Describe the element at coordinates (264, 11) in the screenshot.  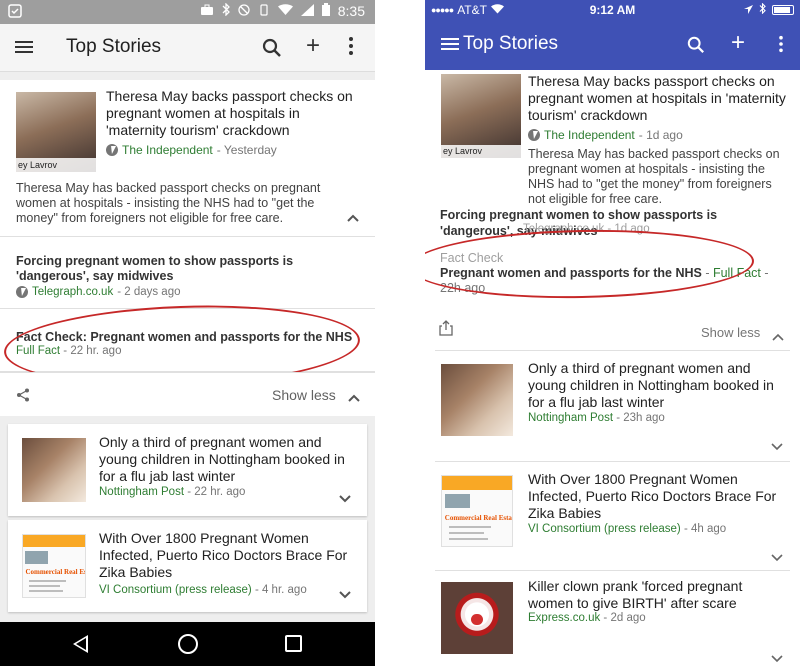
I see `vibrate-icon` at that location.